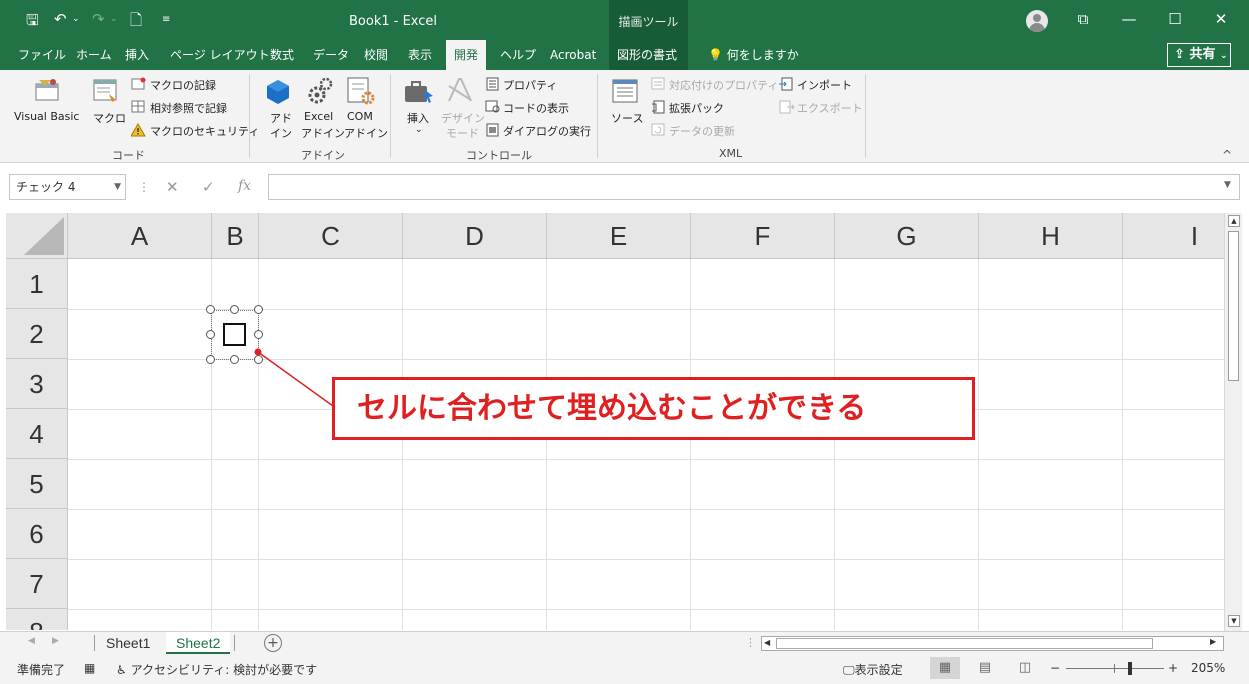 Image resolution: width=1249 pixels, height=684 pixels. I want to click on row-header: 2, so click(37, 334).